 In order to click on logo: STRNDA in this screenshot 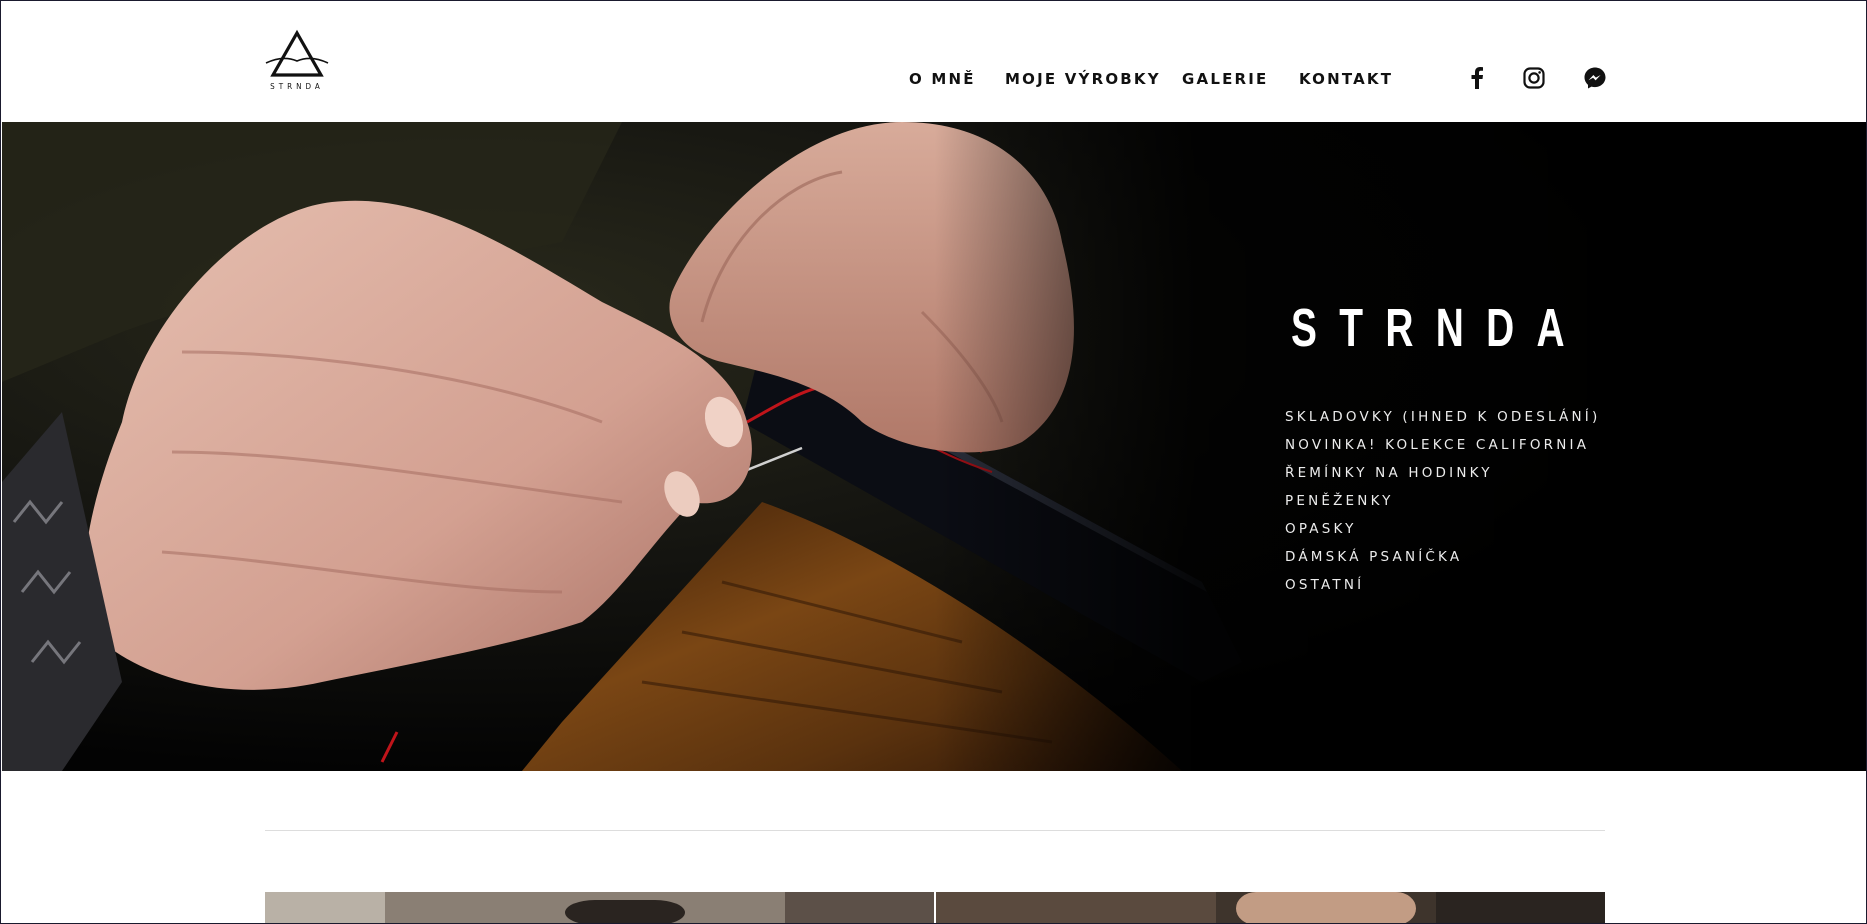, I will do `click(297, 62)`.